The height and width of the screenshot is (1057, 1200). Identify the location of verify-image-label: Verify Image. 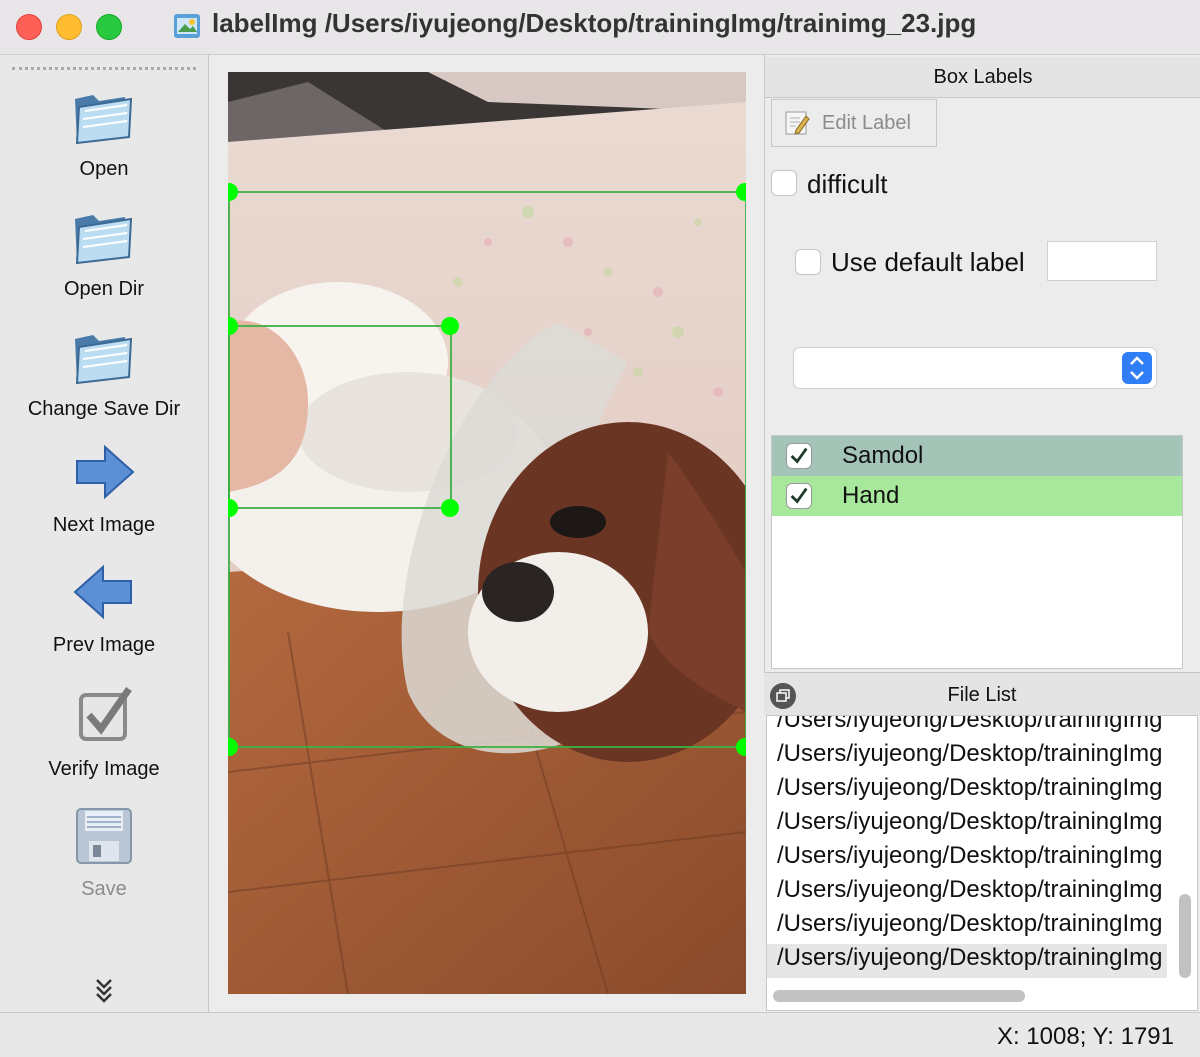
(104, 769).